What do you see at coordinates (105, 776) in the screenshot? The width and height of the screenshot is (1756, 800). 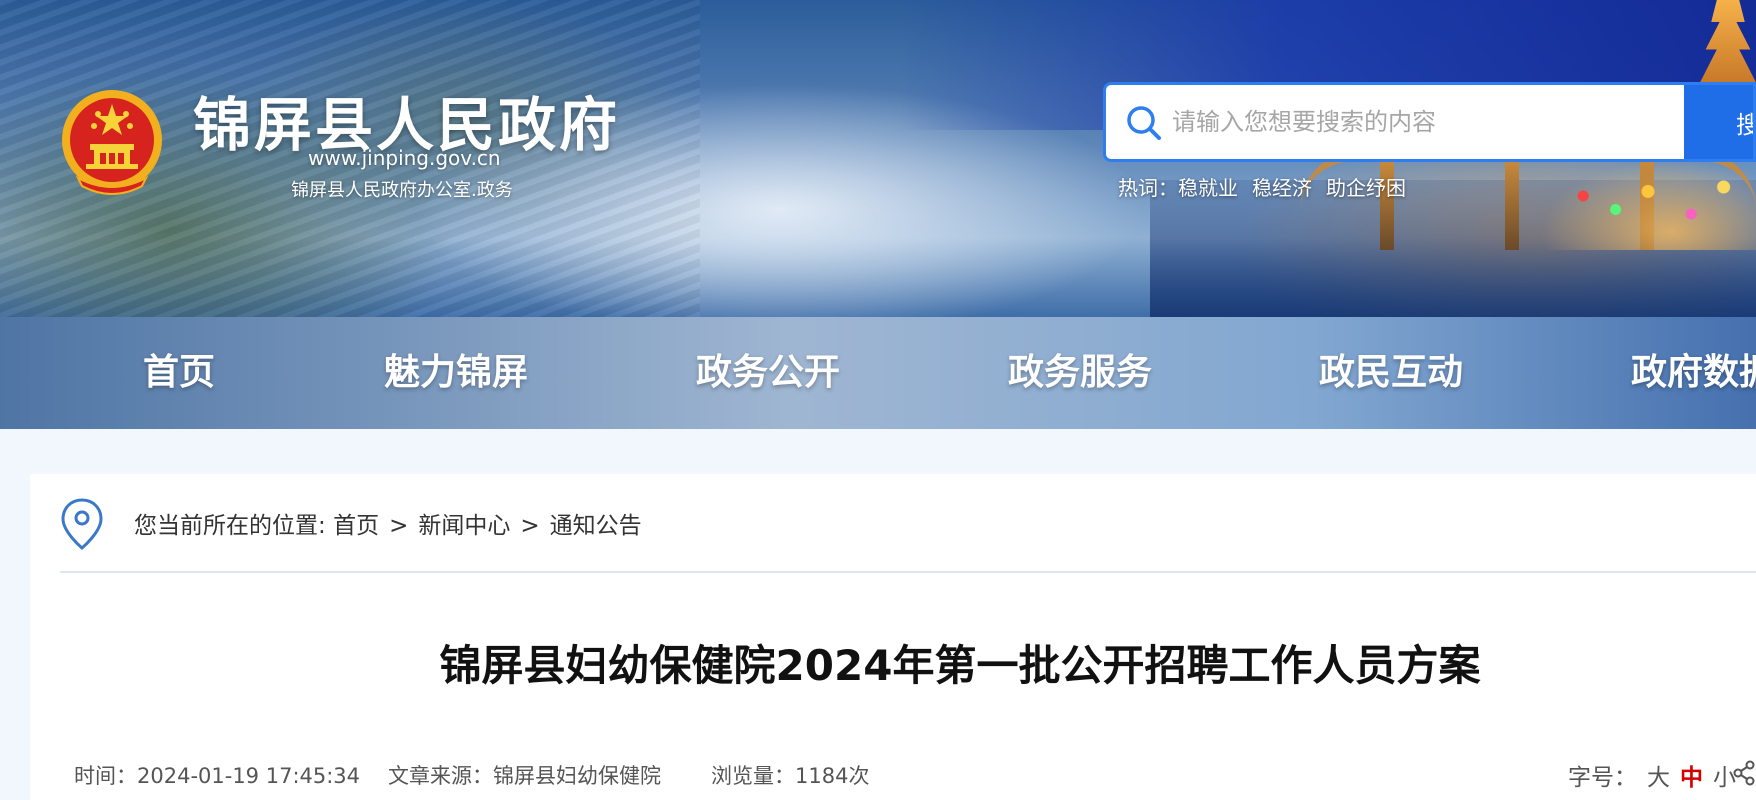 I see `time-label: 时间：` at bounding box center [105, 776].